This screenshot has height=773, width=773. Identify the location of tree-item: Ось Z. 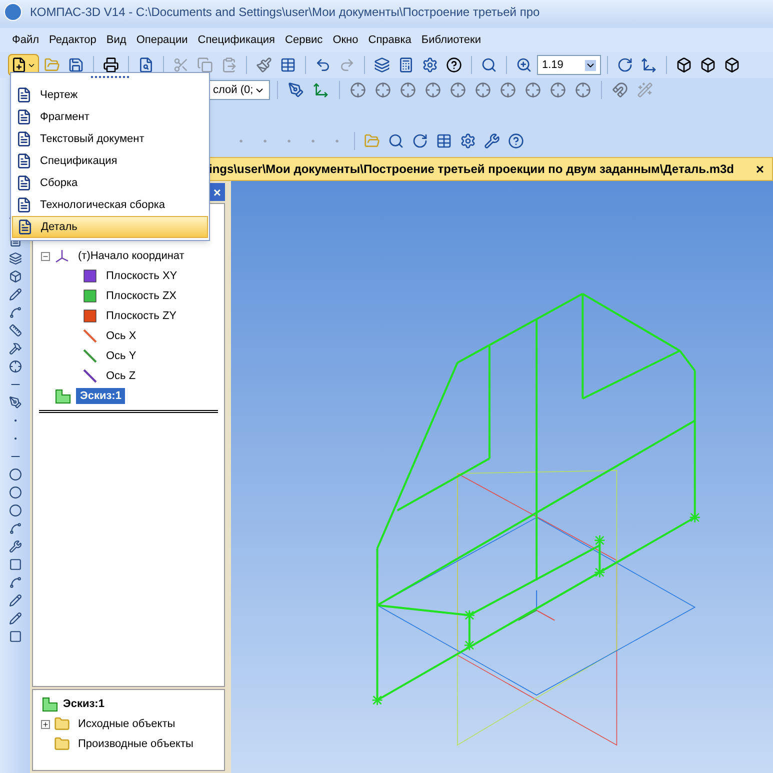
(121, 376).